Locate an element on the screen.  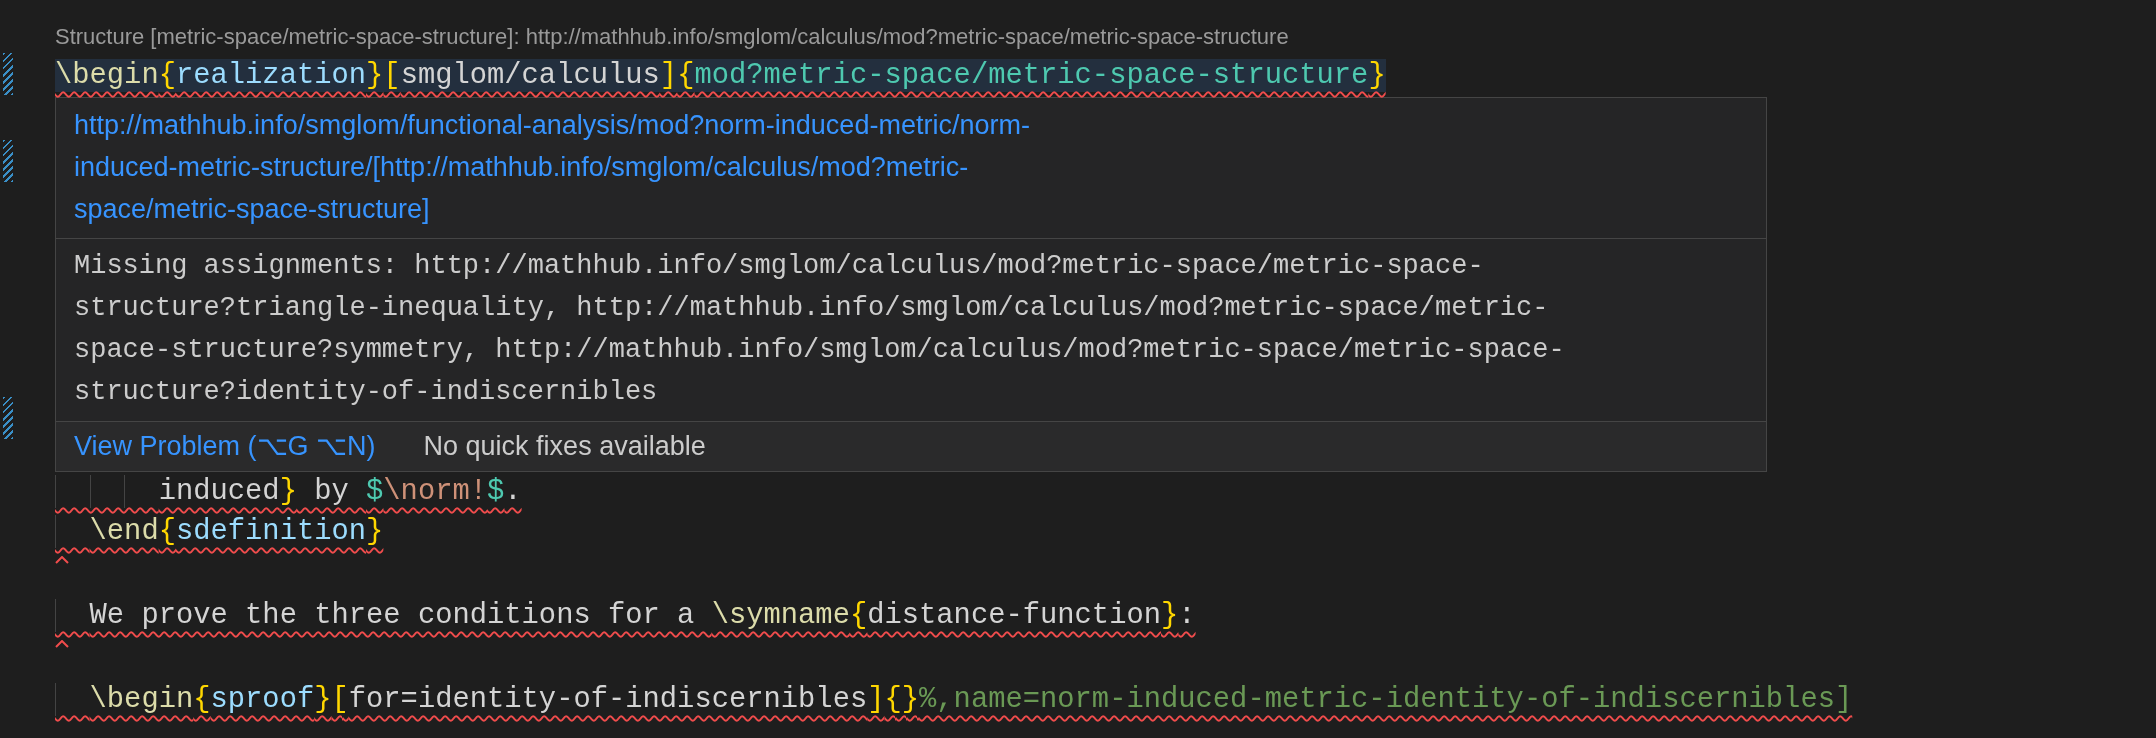
code-line: induced} by $\norm!$. is located at coordinates (288, 491).